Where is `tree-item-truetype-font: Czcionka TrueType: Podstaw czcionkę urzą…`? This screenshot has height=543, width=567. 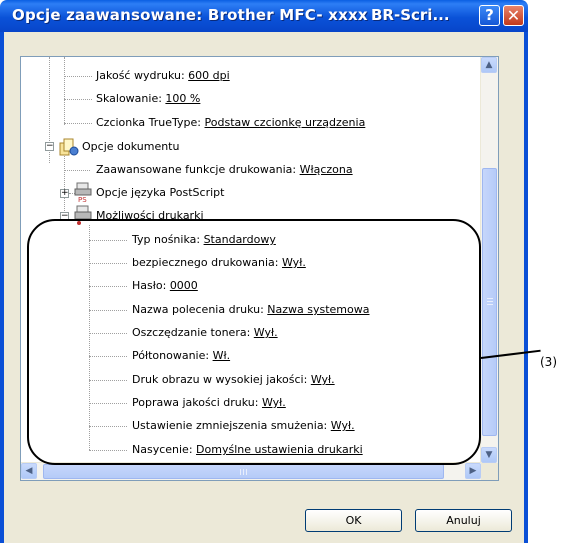
tree-item-truetype-font: Czcionka TrueType: Podstaw czcionkę urzą… is located at coordinates (230, 123).